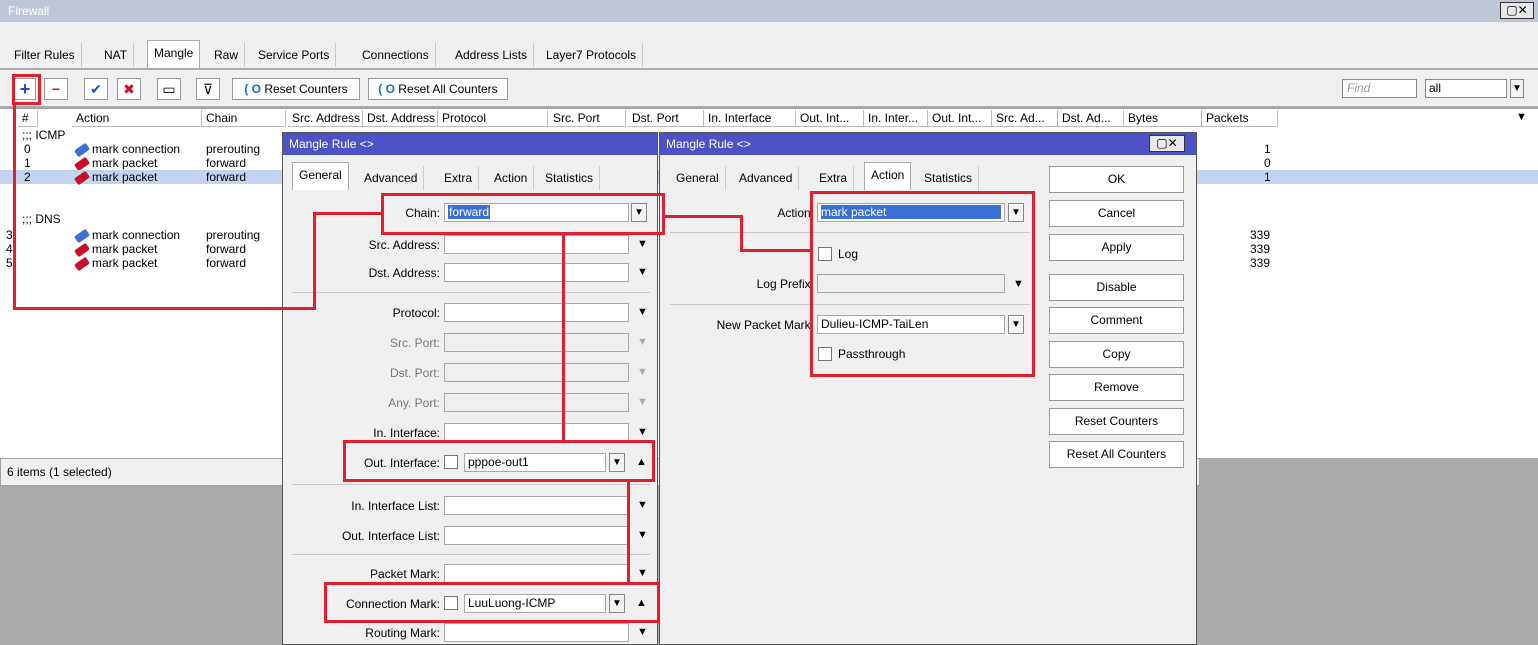  Describe the element at coordinates (1267, 177) in the screenshot. I see `row-packets: 1` at that location.